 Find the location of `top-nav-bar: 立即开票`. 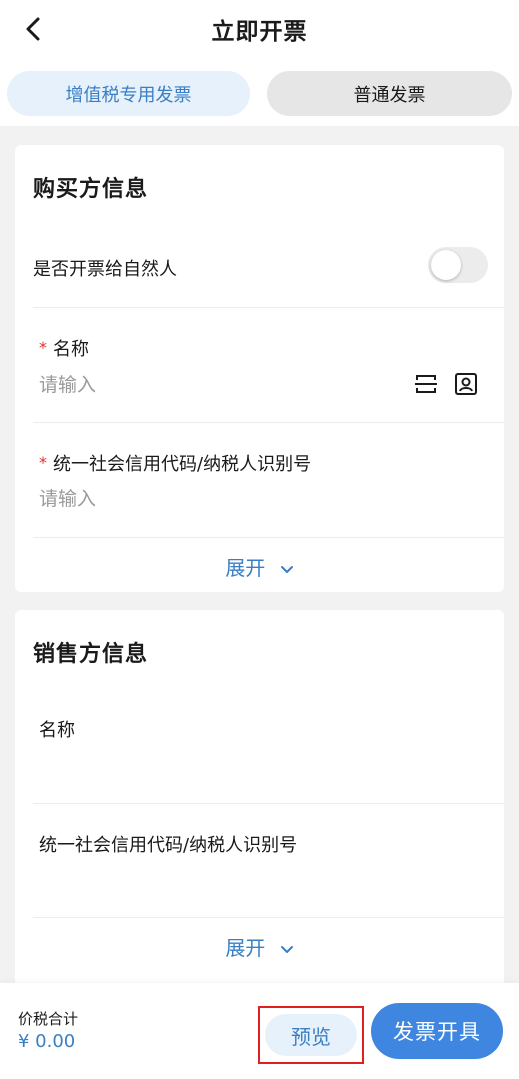

top-nav-bar: 立即开票 is located at coordinates (259, 30).